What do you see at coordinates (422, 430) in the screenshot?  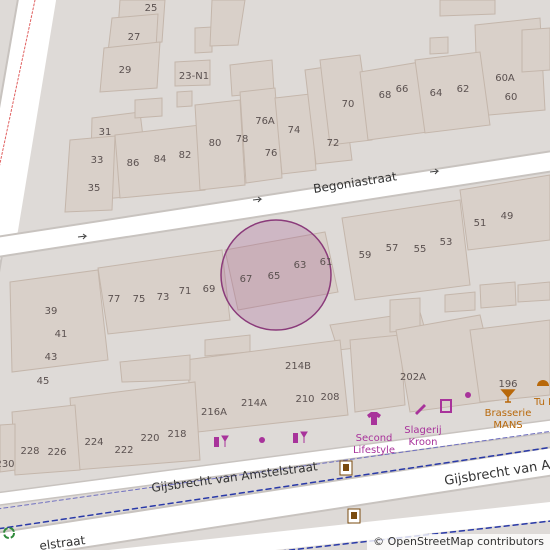 I see `poi-slagerij-kroon-line1: Slagerij` at bounding box center [422, 430].